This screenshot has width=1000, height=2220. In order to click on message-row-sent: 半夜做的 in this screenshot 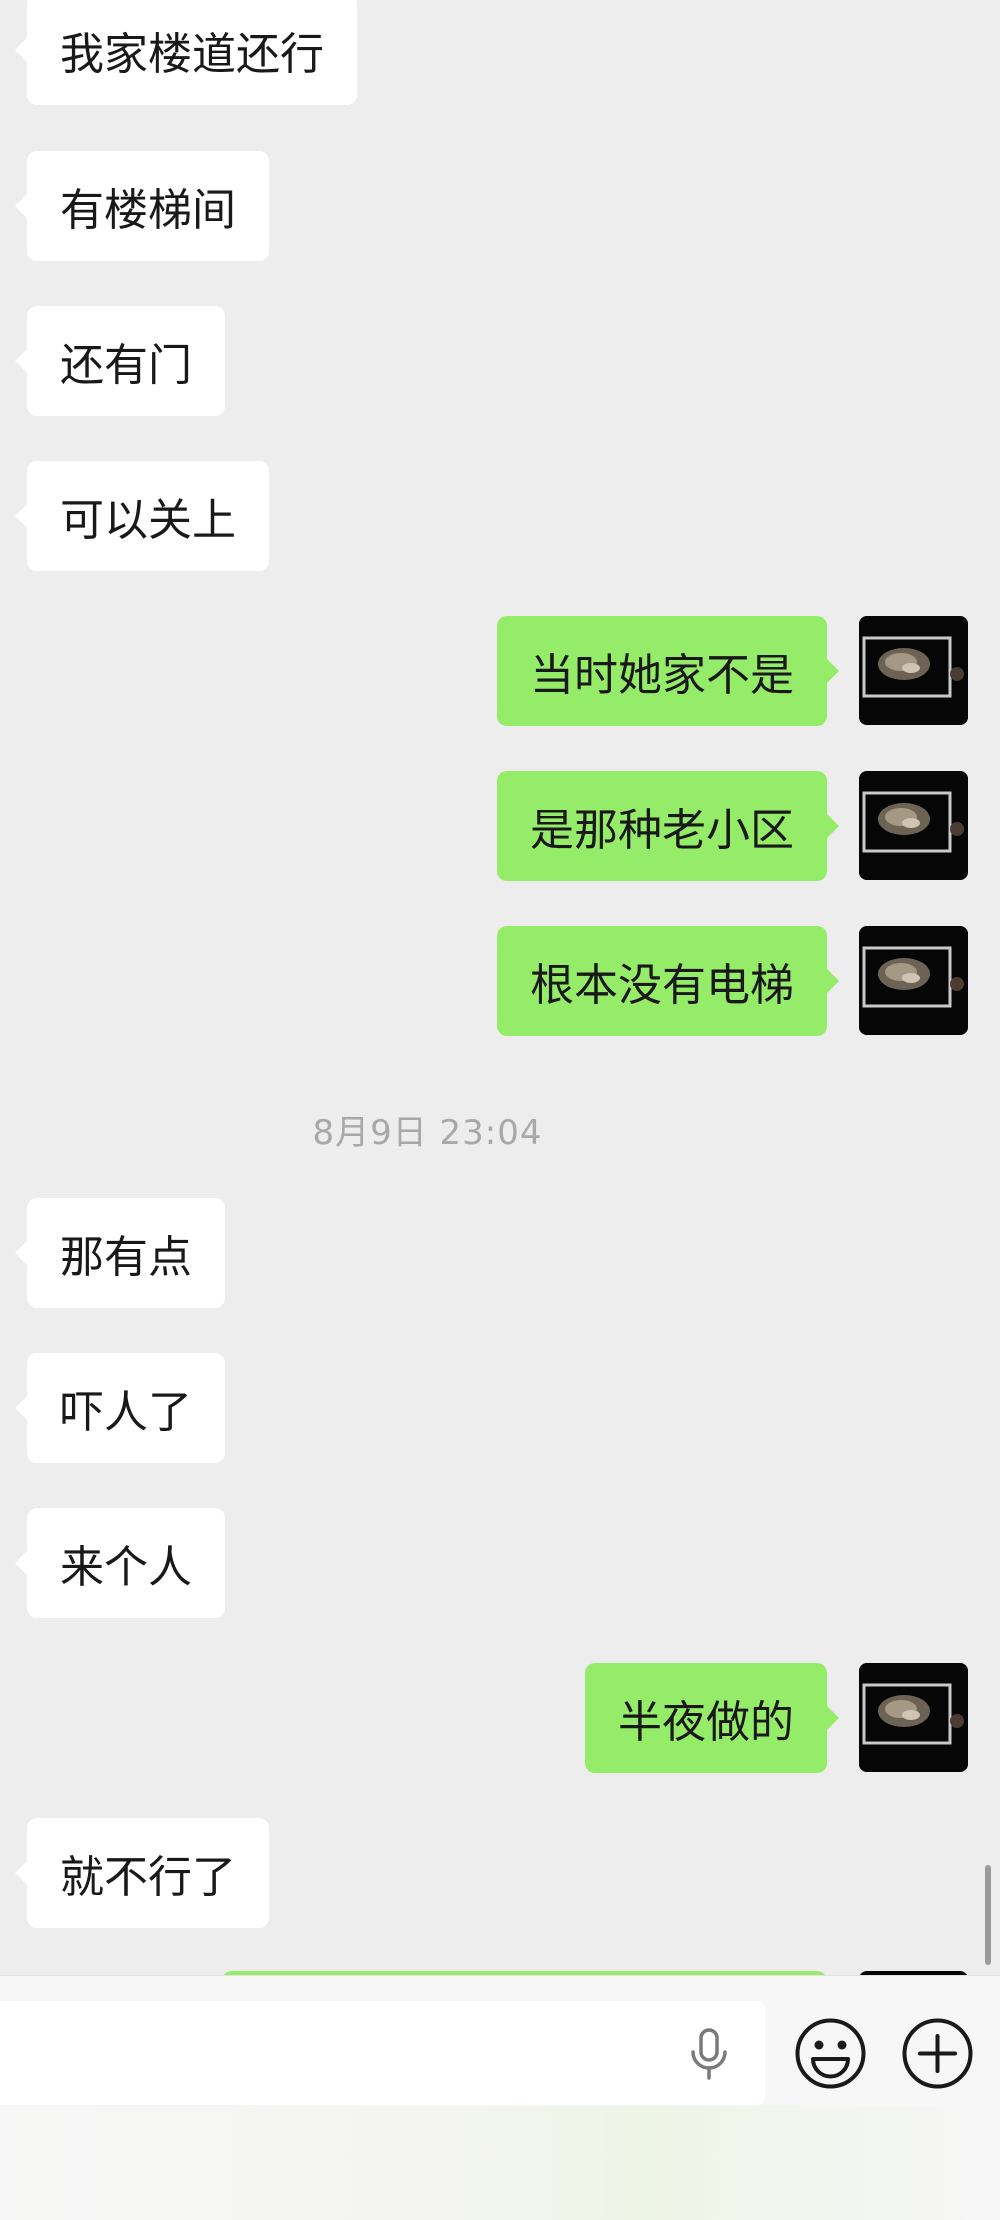, I will do `click(500, 1718)`.